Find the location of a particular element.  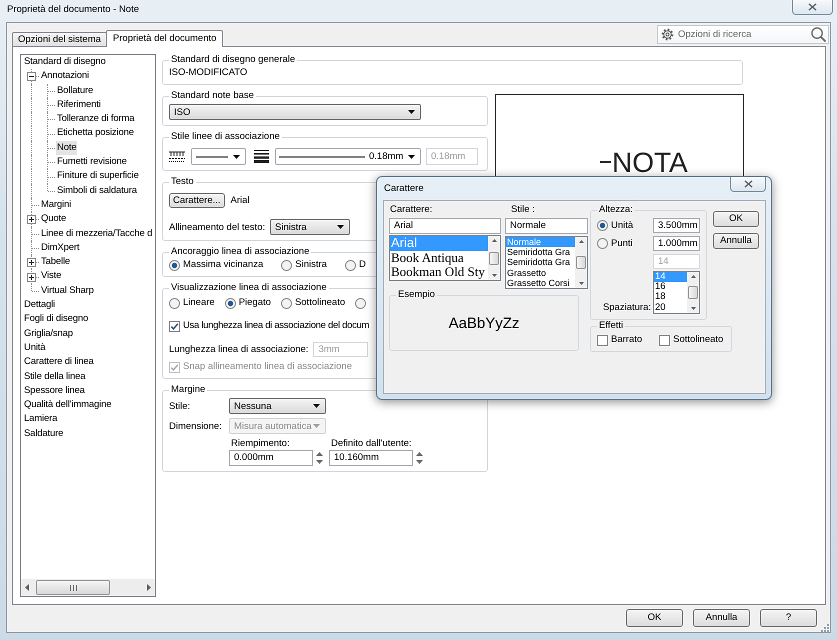

collapse-icon is located at coordinates (31, 77).